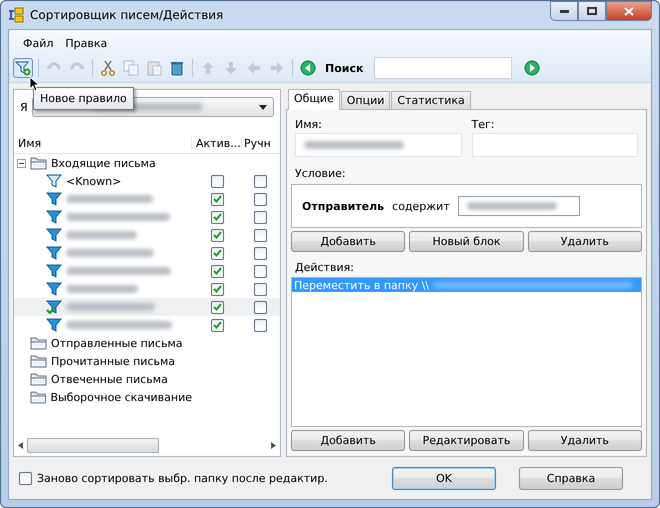  What do you see at coordinates (103, 163) in the screenshot?
I see `folder-name: Входящие письма` at bounding box center [103, 163].